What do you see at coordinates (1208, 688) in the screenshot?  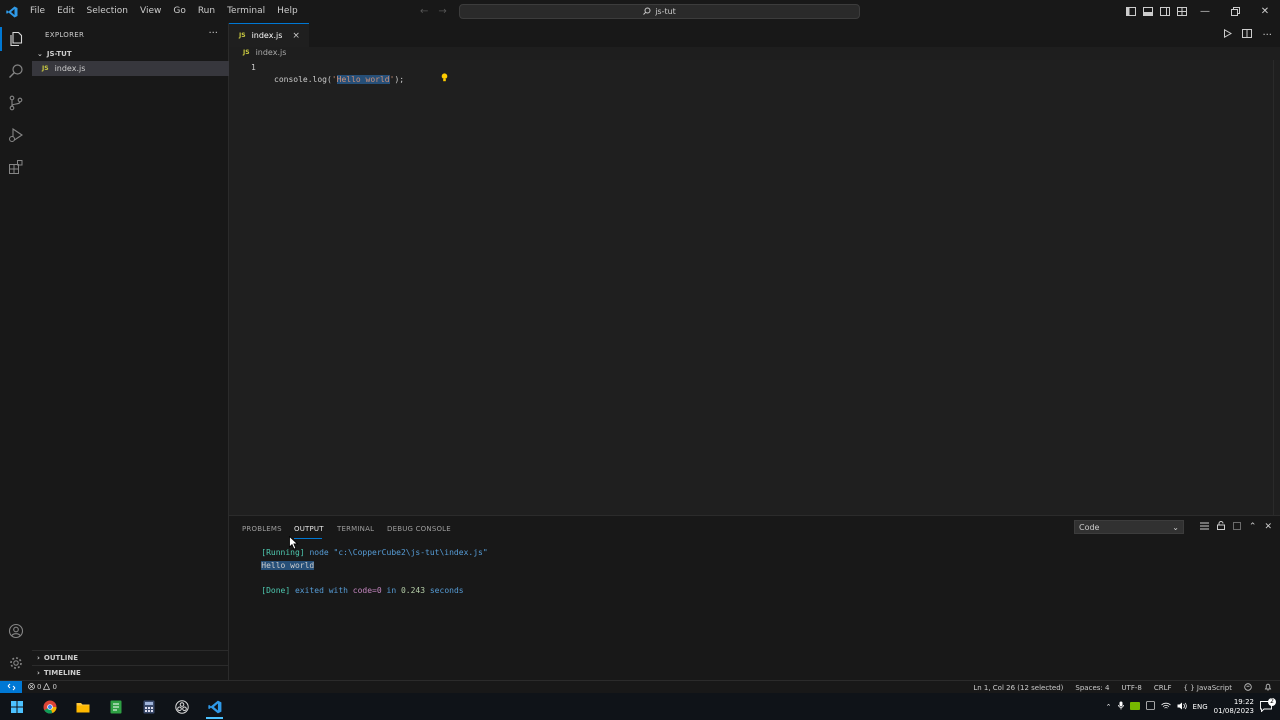 I see `language-mode: { } JavaScript` at bounding box center [1208, 688].